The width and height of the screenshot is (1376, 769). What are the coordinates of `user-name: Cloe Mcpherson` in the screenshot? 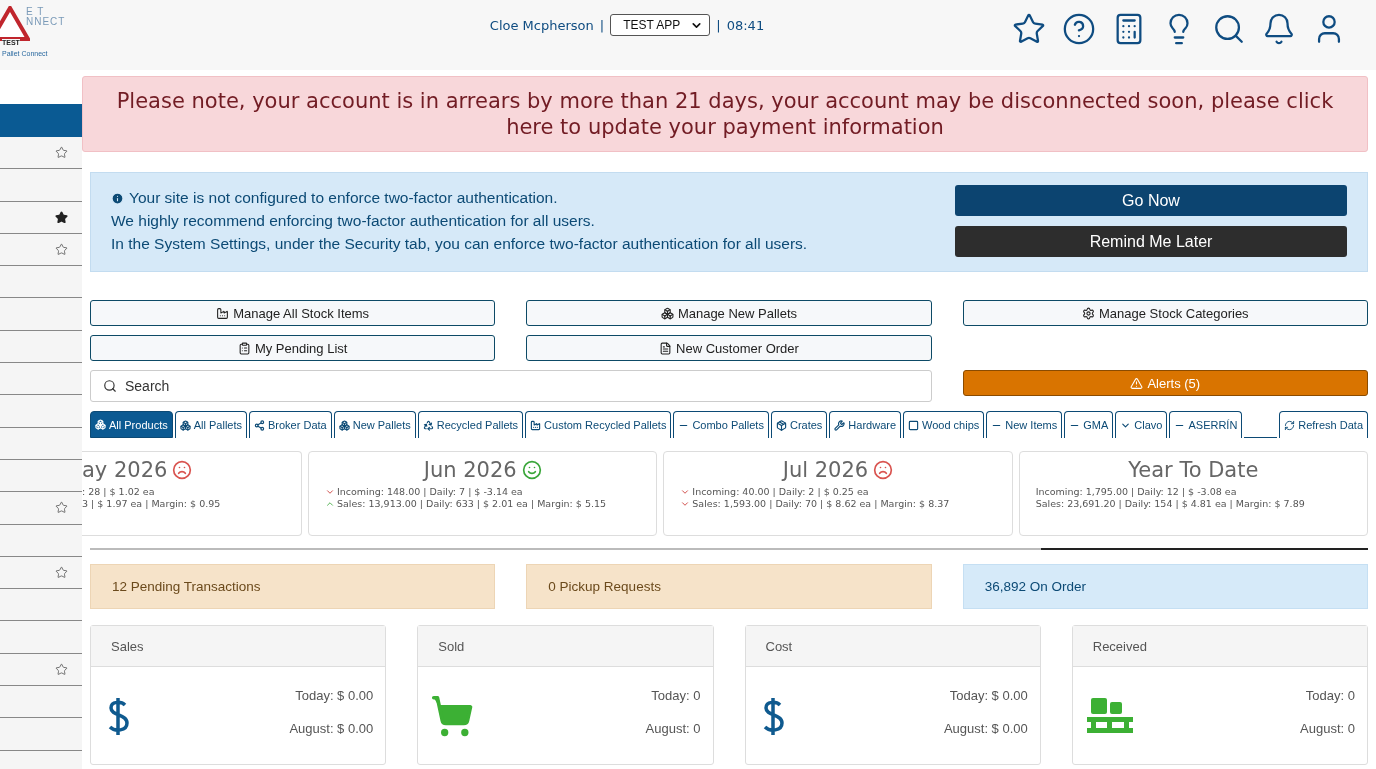 It's located at (541, 25).